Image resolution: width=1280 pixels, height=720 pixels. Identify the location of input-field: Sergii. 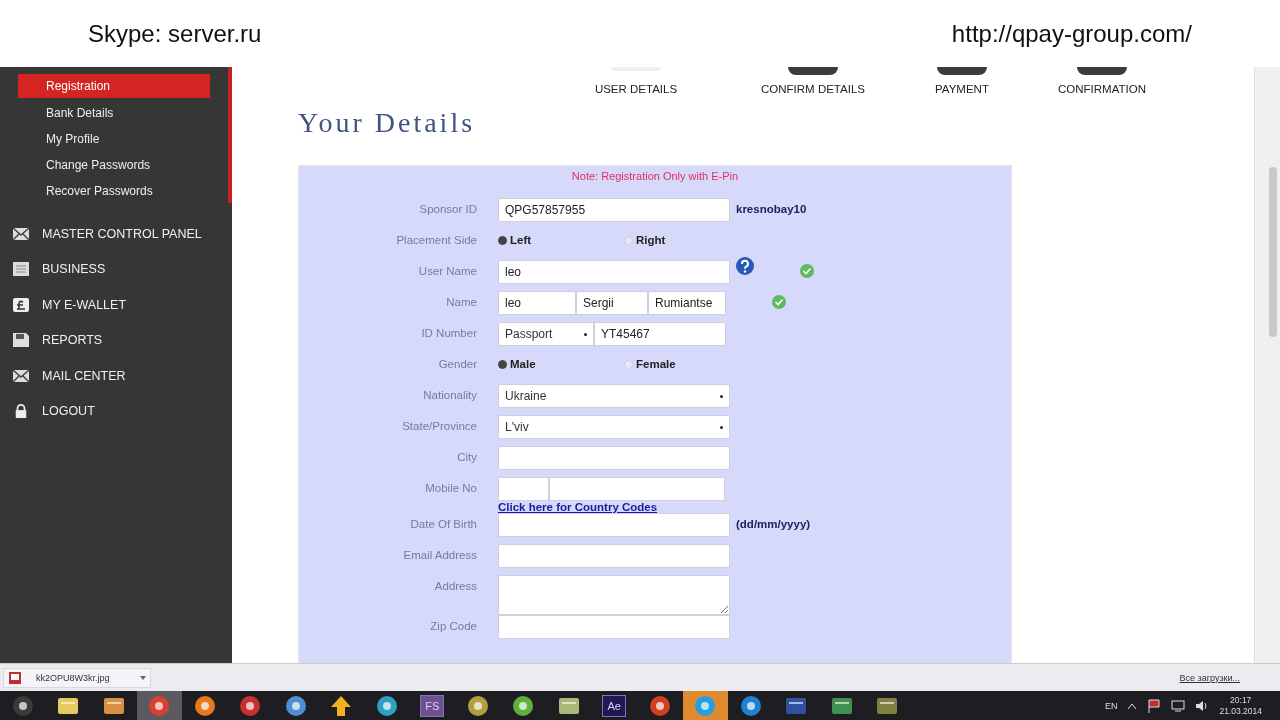
(612, 303).